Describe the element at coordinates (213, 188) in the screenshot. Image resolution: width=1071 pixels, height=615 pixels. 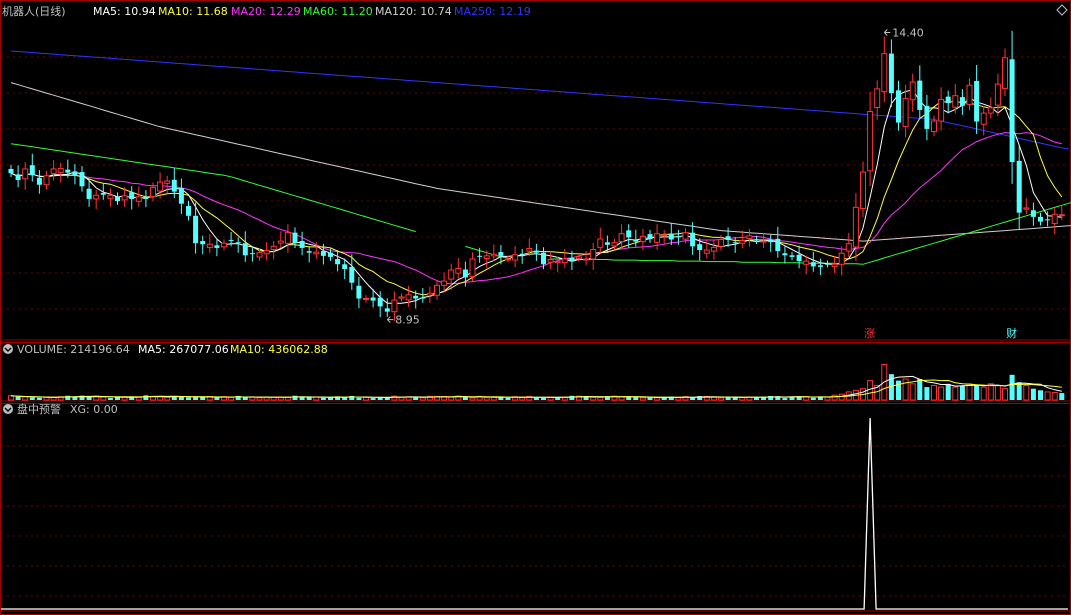
I see `ma60-line` at that location.